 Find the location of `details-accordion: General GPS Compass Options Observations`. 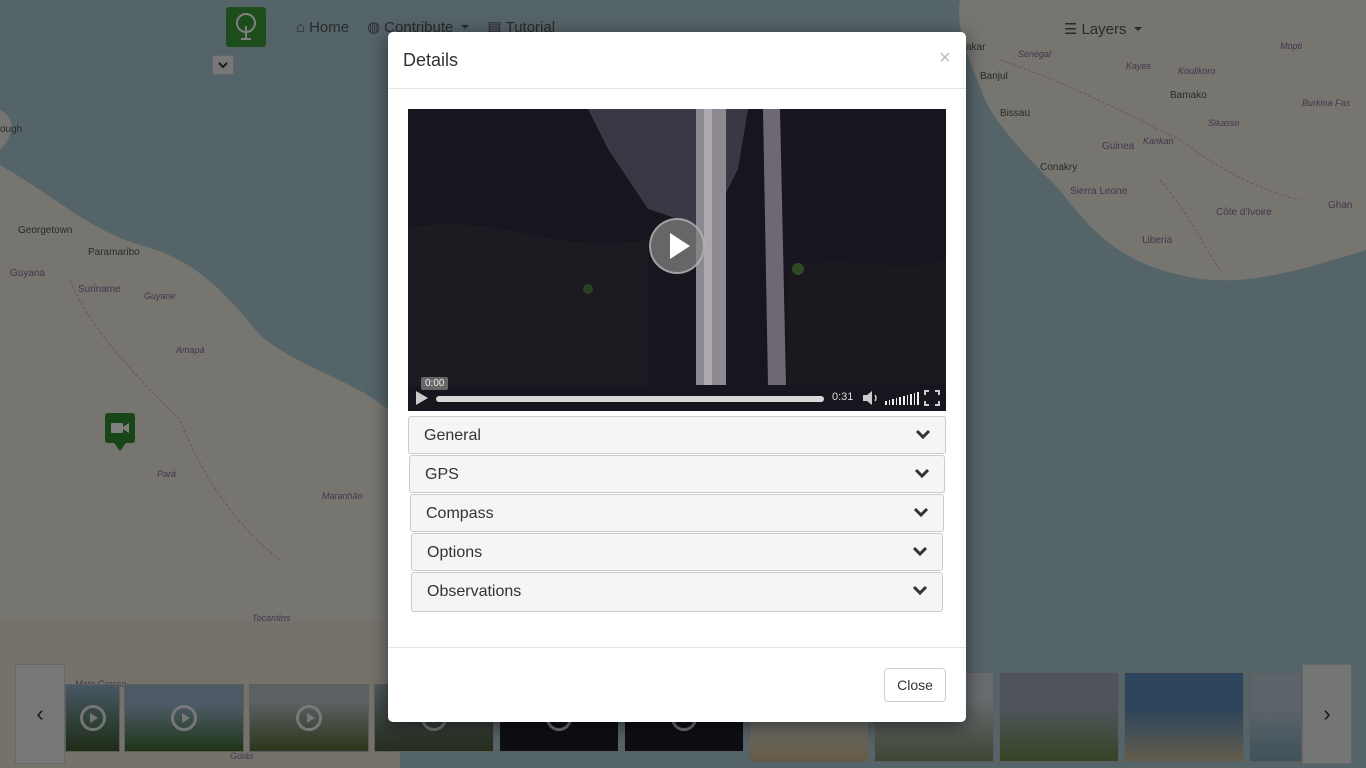

details-accordion: General GPS Compass Options Observations is located at coordinates (677, 514).